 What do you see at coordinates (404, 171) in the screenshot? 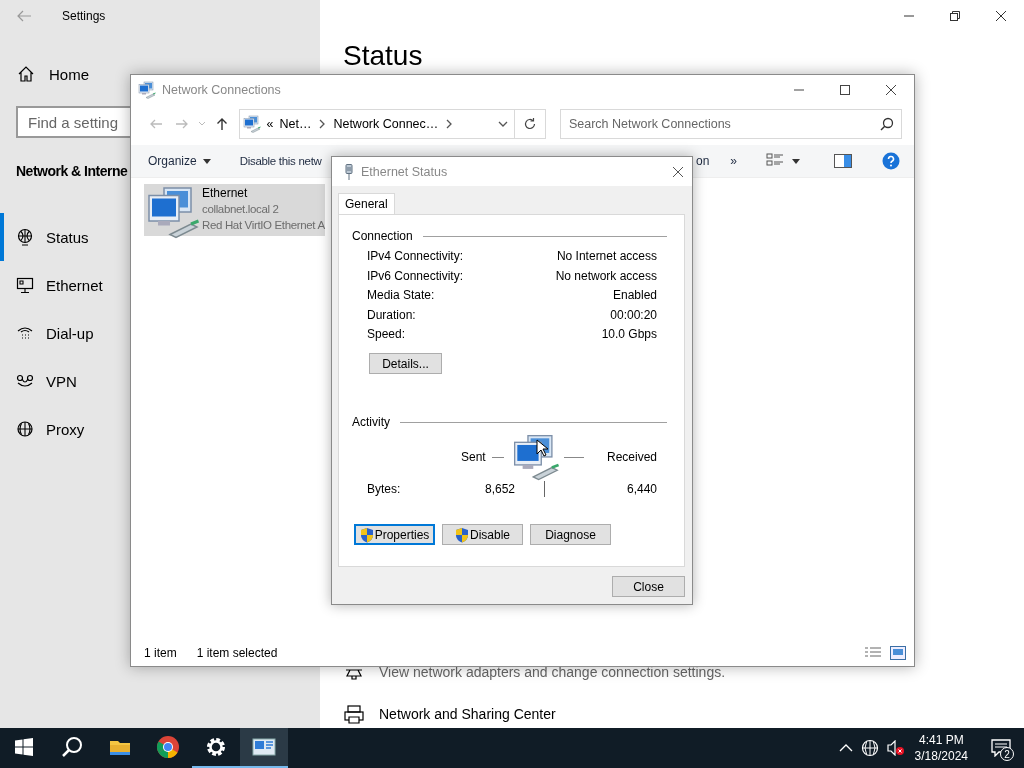
I see `dialog-title: Ethernet Status` at bounding box center [404, 171].